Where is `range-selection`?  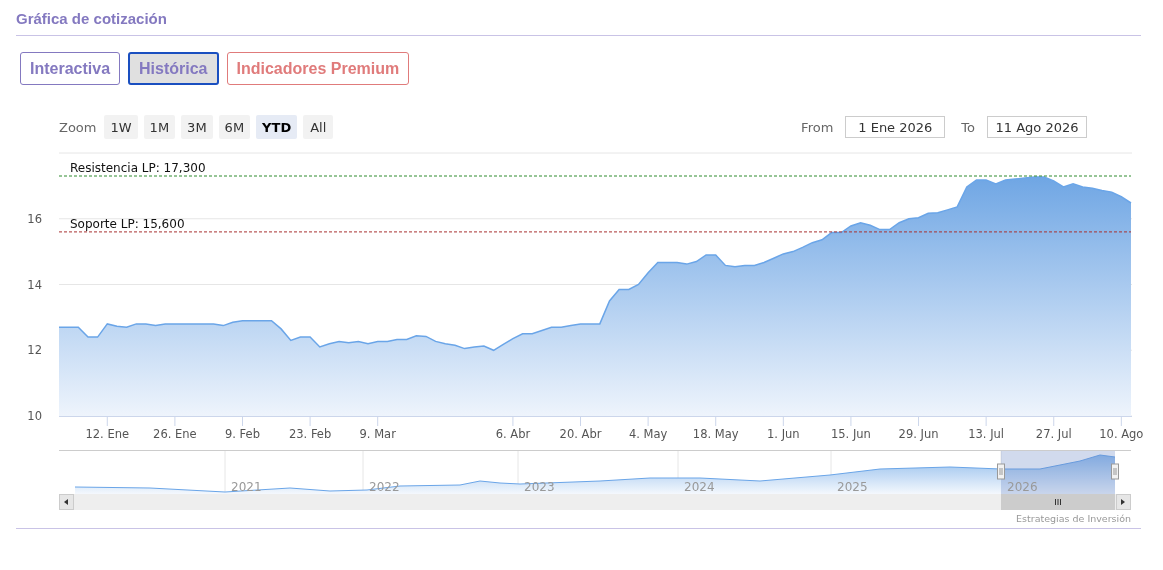
range-selection is located at coordinates (1058, 472).